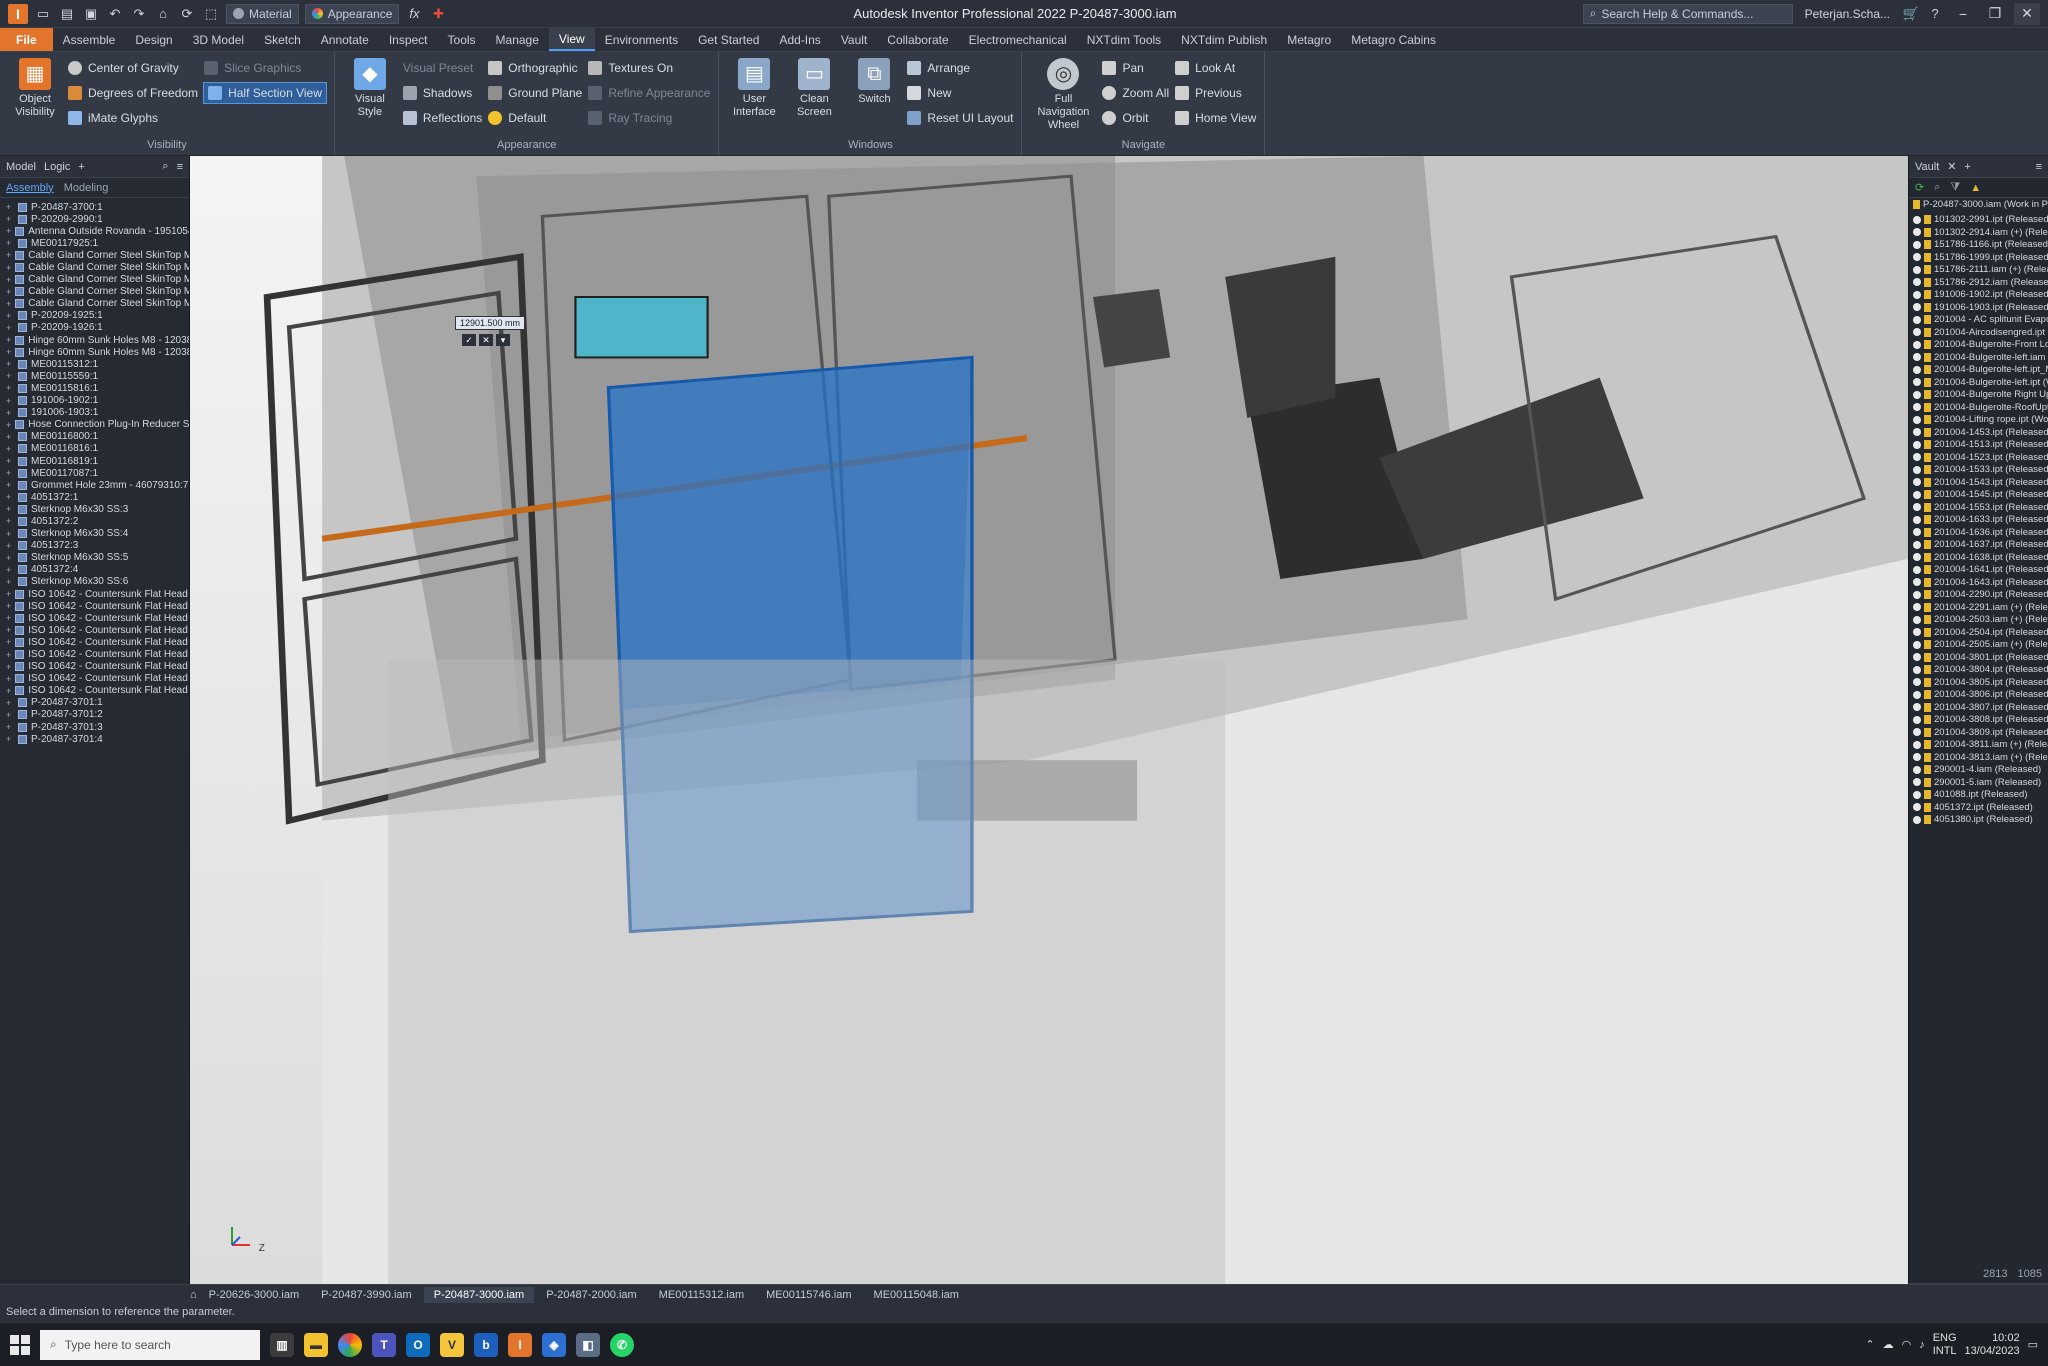 The height and width of the screenshot is (1366, 2048). Describe the element at coordinates (1135, 68) in the screenshot. I see `pan-button: Pan` at that location.